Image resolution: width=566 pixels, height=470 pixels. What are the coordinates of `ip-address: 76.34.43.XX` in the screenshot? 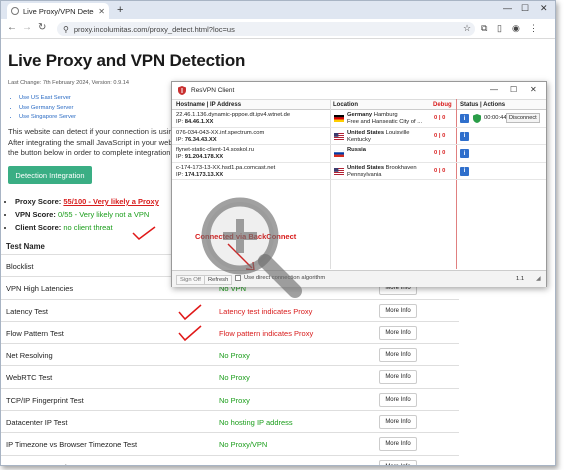 It's located at (200, 139).